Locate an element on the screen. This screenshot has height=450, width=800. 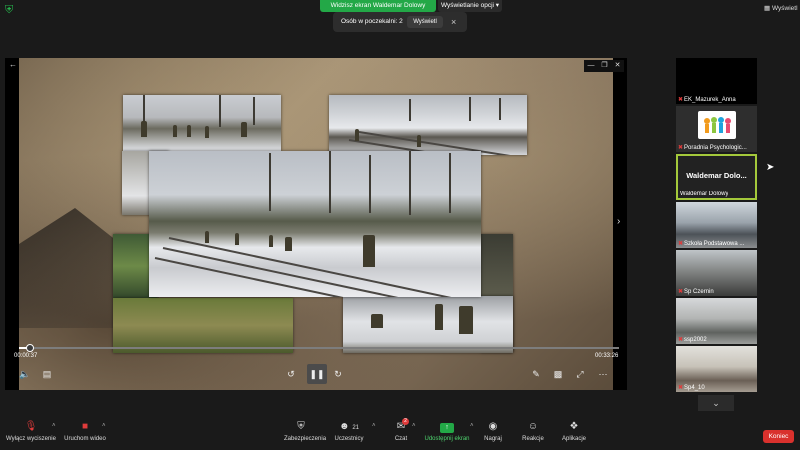
view-button: ▦ Wyświetl is located at coordinates (781, 9).